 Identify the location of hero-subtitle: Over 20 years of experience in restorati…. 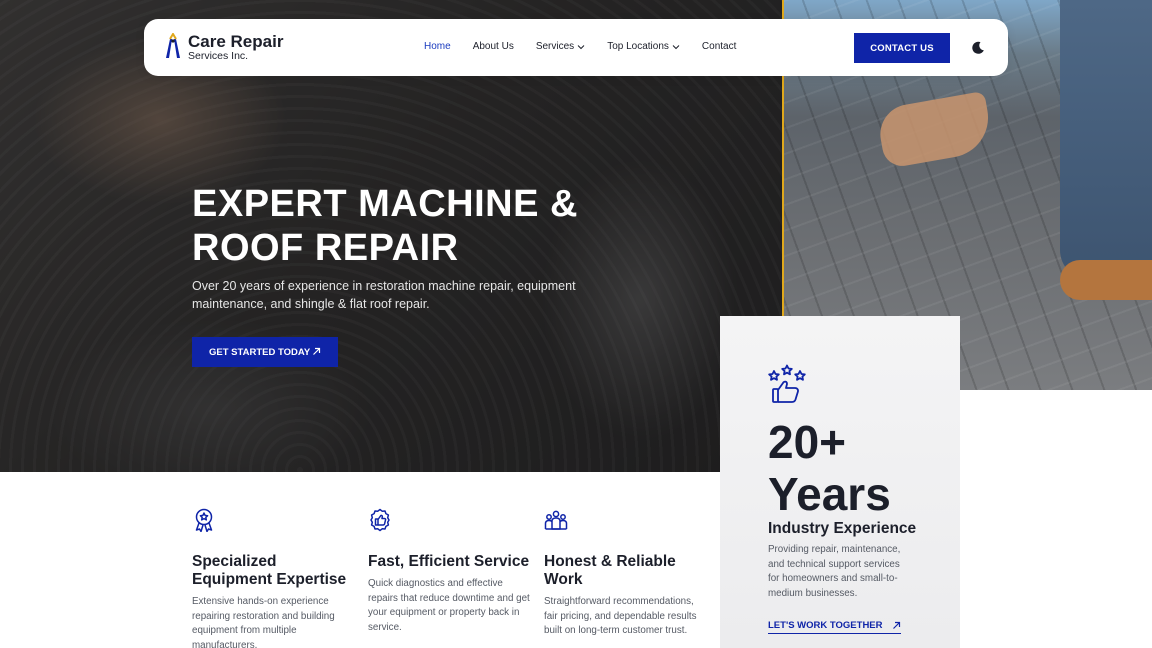
(384, 295).